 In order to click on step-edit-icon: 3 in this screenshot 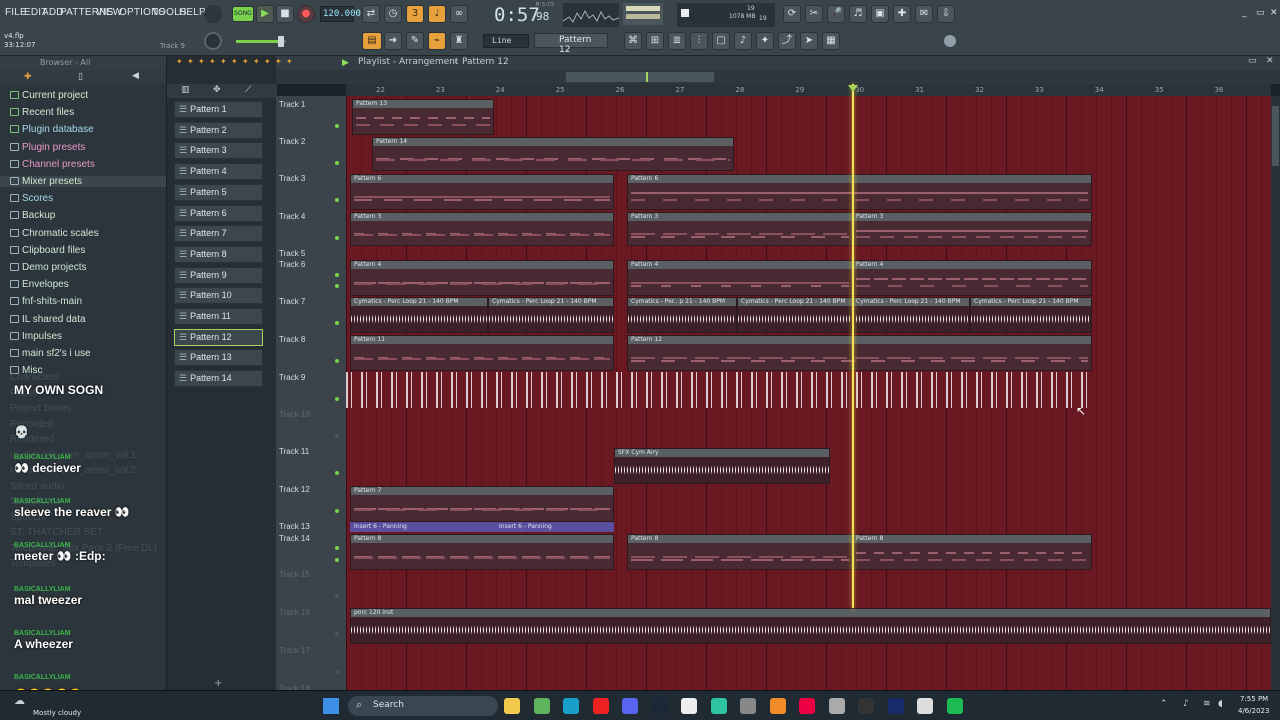, I will do `click(415, 14)`.